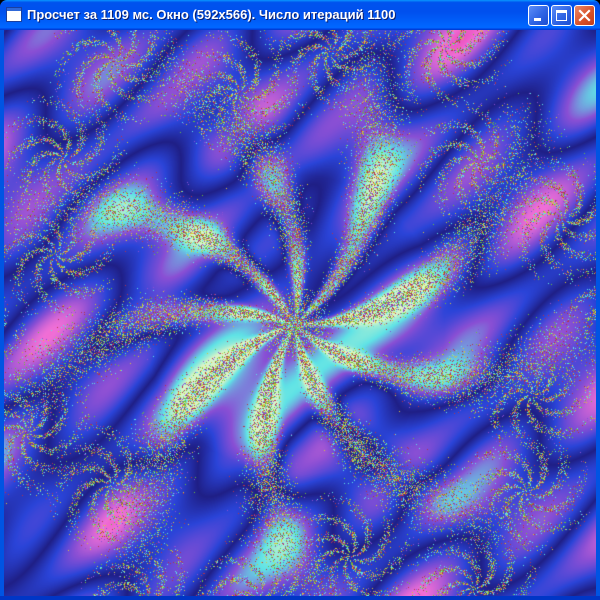 The height and width of the screenshot is (600, 600). What do you see at coordinates (300, 598) in the screenshot?
I see `window-frame-bottom` at bounding box center [300, 598].